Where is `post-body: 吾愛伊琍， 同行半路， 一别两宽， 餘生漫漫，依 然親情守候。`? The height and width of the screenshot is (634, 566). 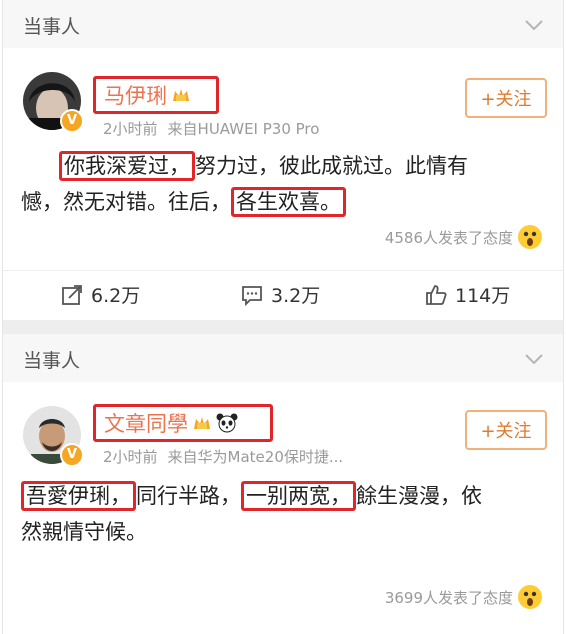
post-body: 吾愛伊琍， 同行半路， 一别两宽， 餘生漫漫，依 然親情守候。 is located at coordinates (286, 514).